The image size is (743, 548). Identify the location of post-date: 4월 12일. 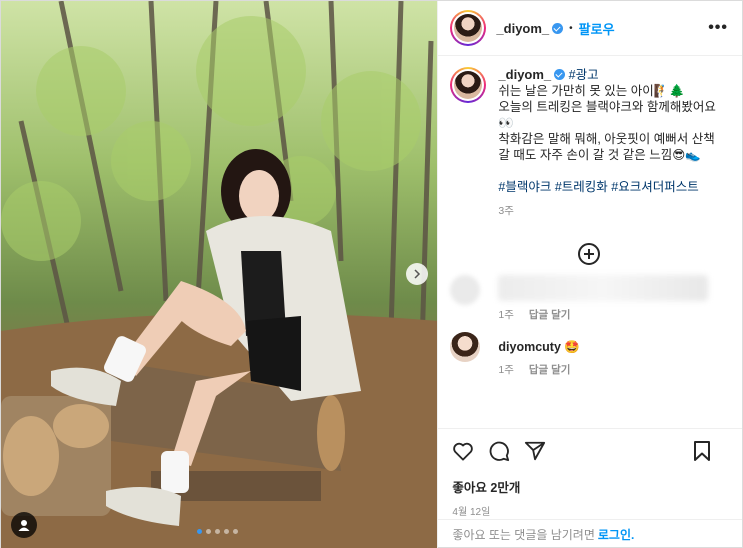
(471, 512).